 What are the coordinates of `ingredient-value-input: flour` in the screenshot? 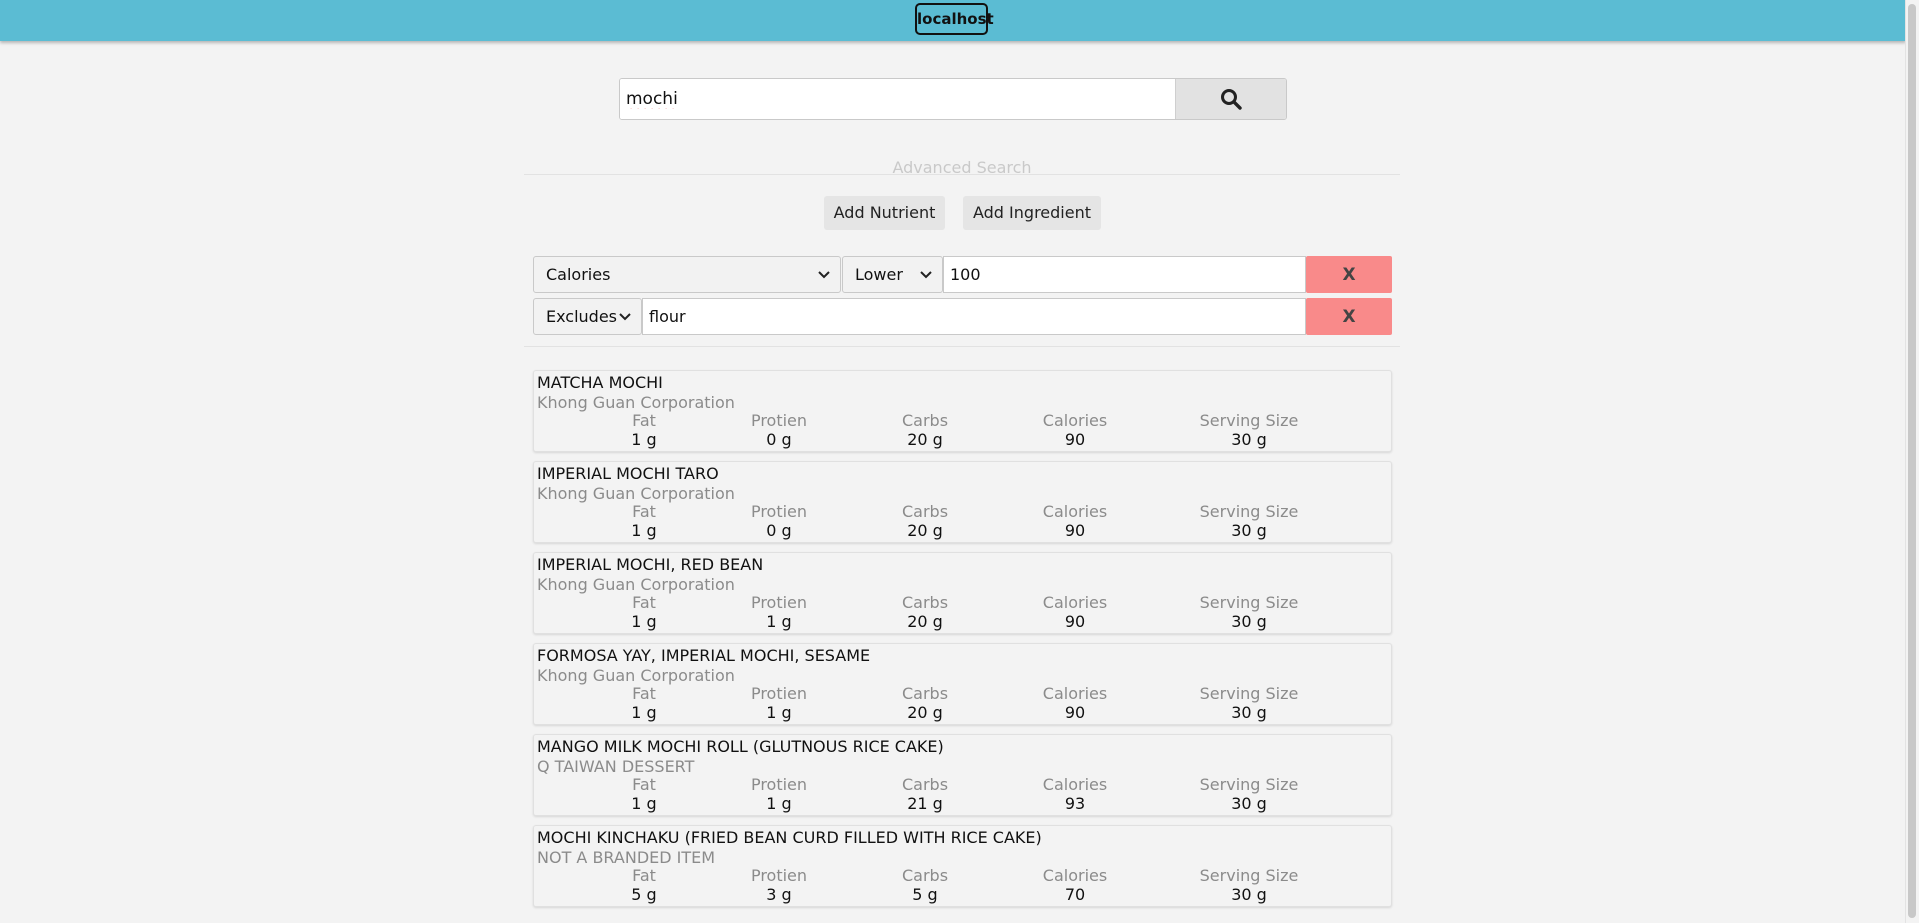 It's located at (974, 316).